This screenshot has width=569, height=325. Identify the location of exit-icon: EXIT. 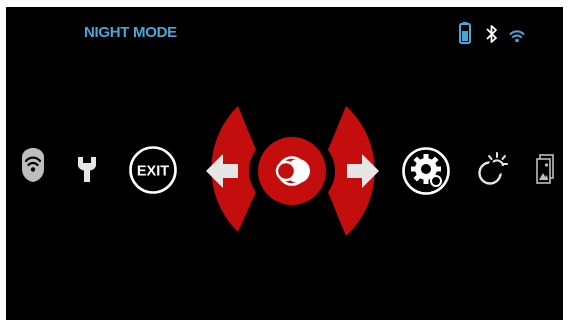
(153, 170).